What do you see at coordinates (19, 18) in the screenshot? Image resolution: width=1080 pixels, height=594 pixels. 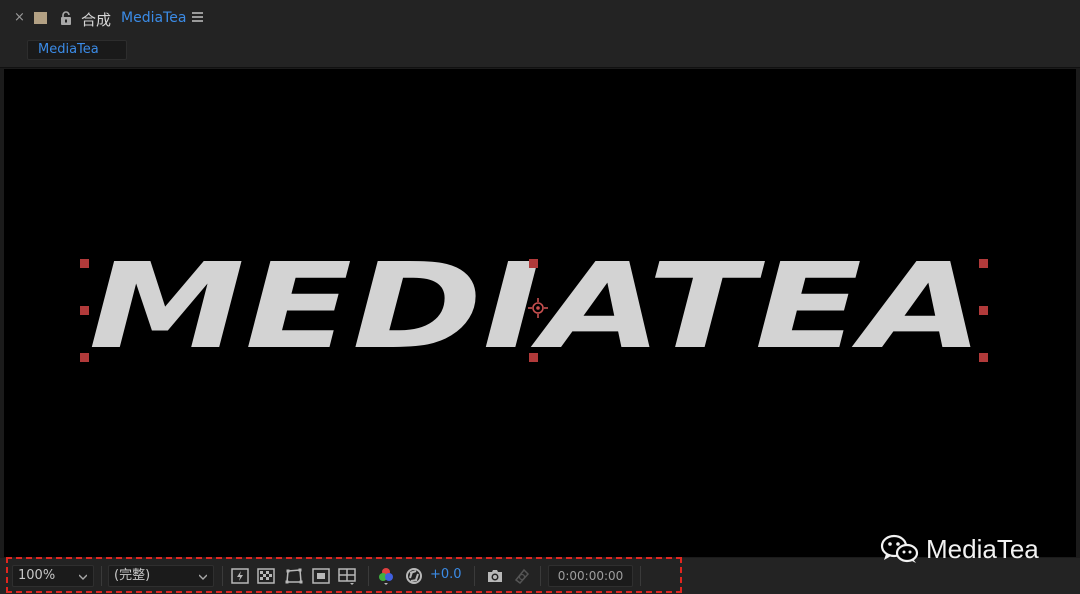 I see `close-icon: ×` at bounding box center [19, 18].